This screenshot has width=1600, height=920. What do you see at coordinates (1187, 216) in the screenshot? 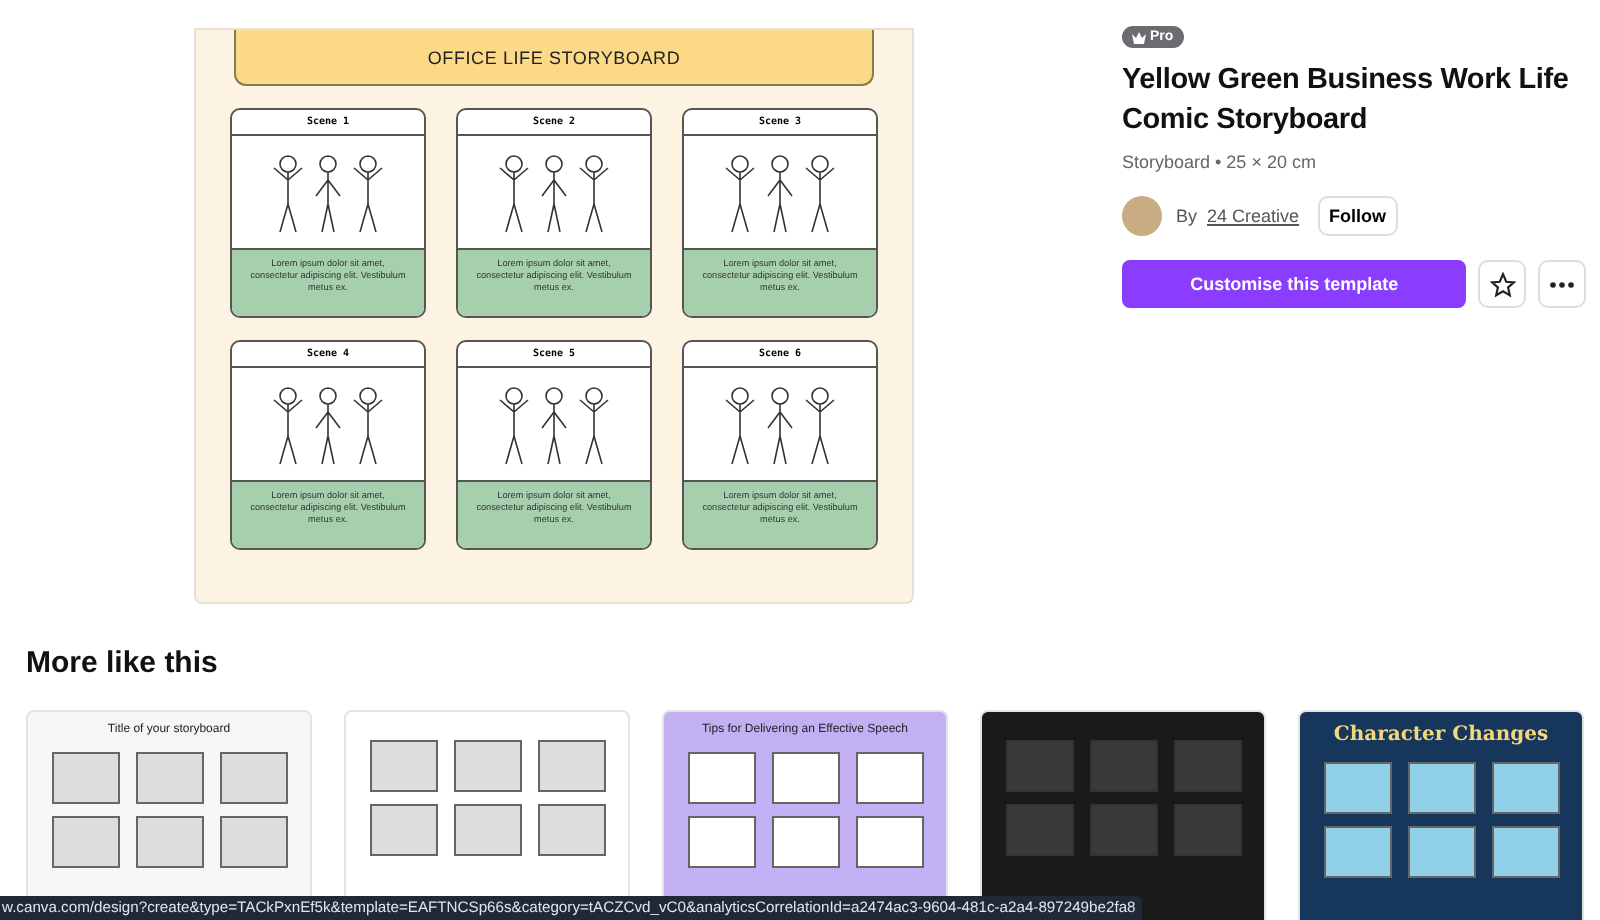
I see `by-label: By` at bounding box center [1187, 216].